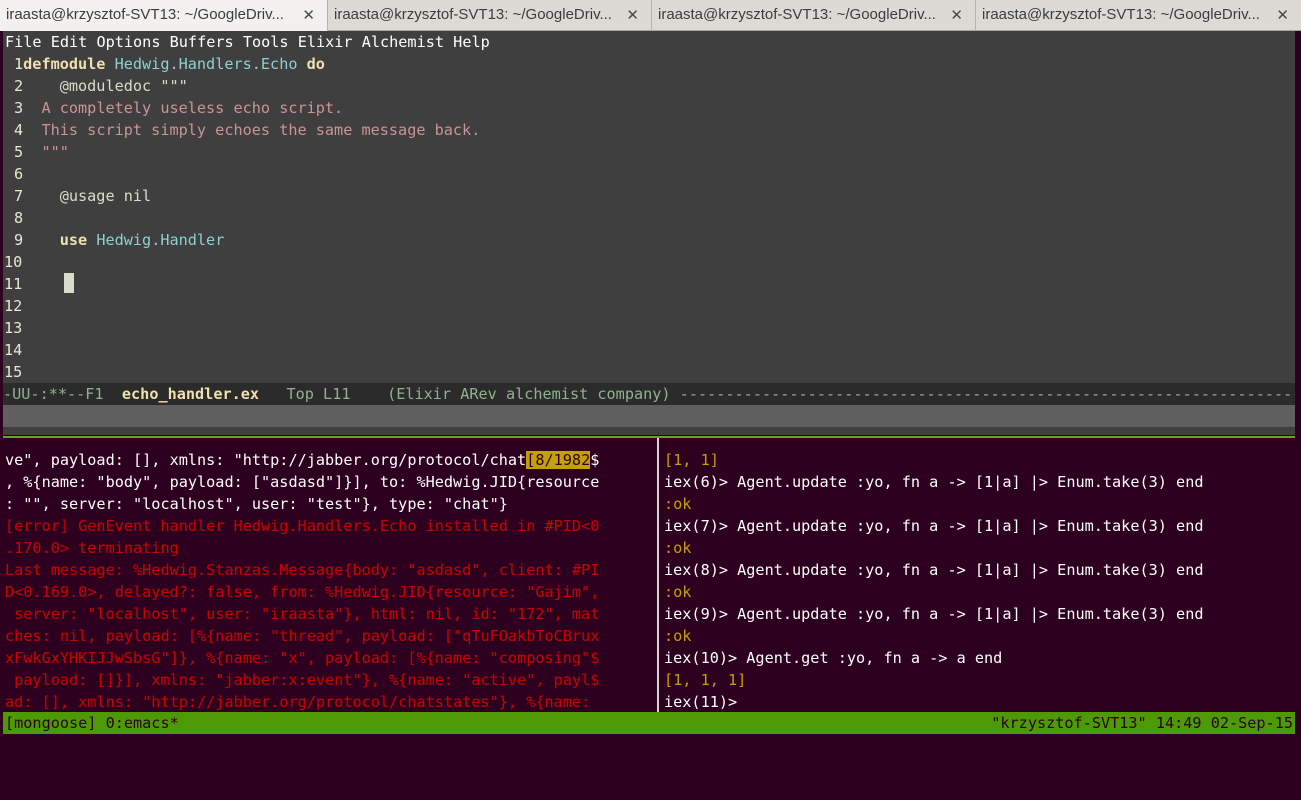 This screenshot has height=800, width=1301. I want to click on code-line: 14, so click(13, 350).